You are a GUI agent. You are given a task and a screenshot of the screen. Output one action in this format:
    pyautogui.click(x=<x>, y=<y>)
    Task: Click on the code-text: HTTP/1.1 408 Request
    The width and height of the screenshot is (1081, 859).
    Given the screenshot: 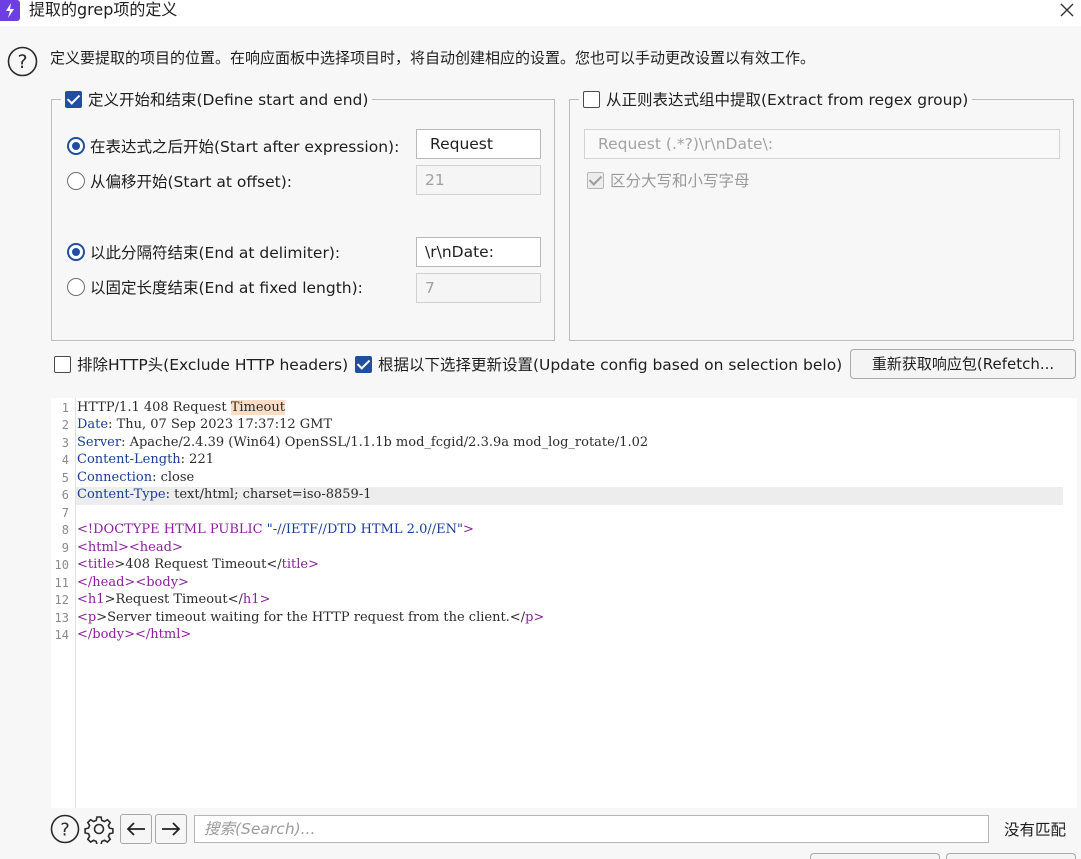 What is the action you would take?
    pyautogui.click(x=154, y=407)
    